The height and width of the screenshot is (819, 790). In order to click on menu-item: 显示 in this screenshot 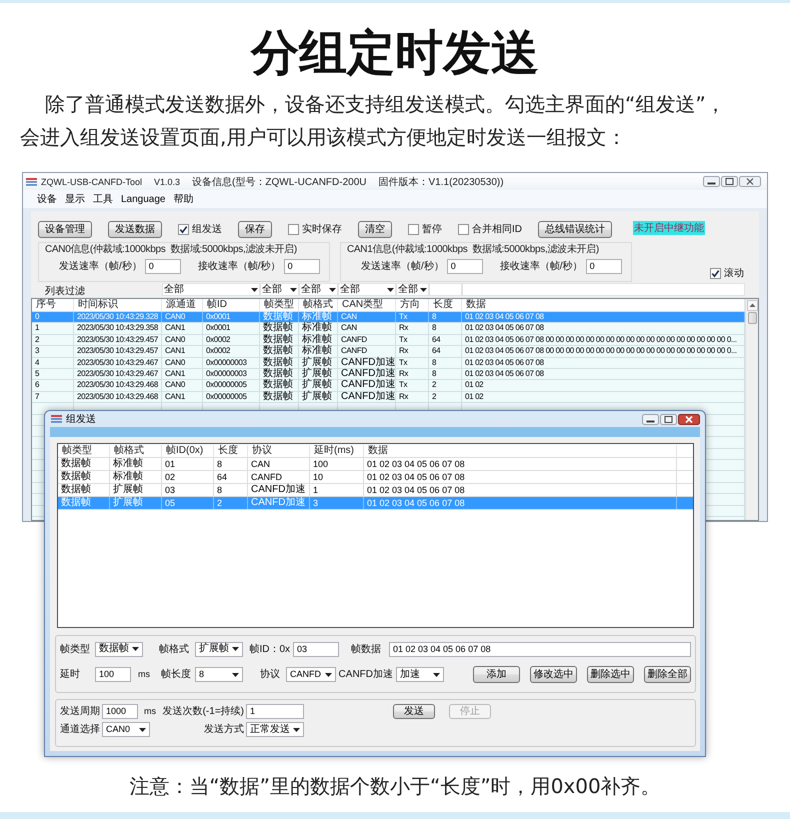, I will do `click(75, 199)`.